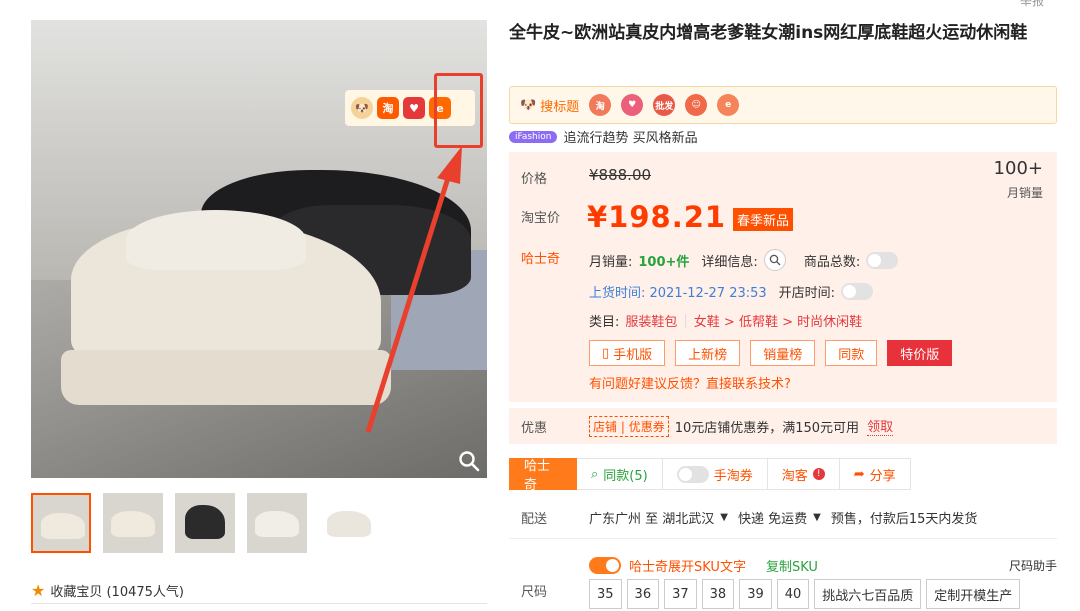 This screenshot has width=1080, height=611. Describe the element at coordinates (651, 320) in the screenshot. I see `category-main: 服装鞋包` at that location.